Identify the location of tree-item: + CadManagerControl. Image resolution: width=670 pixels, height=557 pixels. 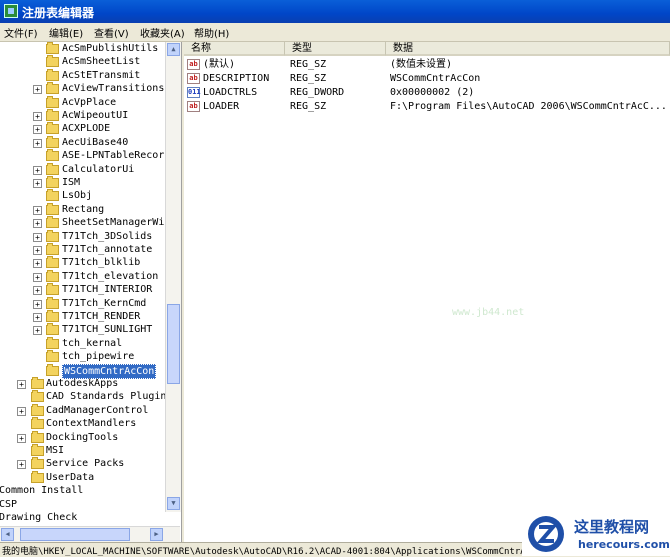
(82, 410).